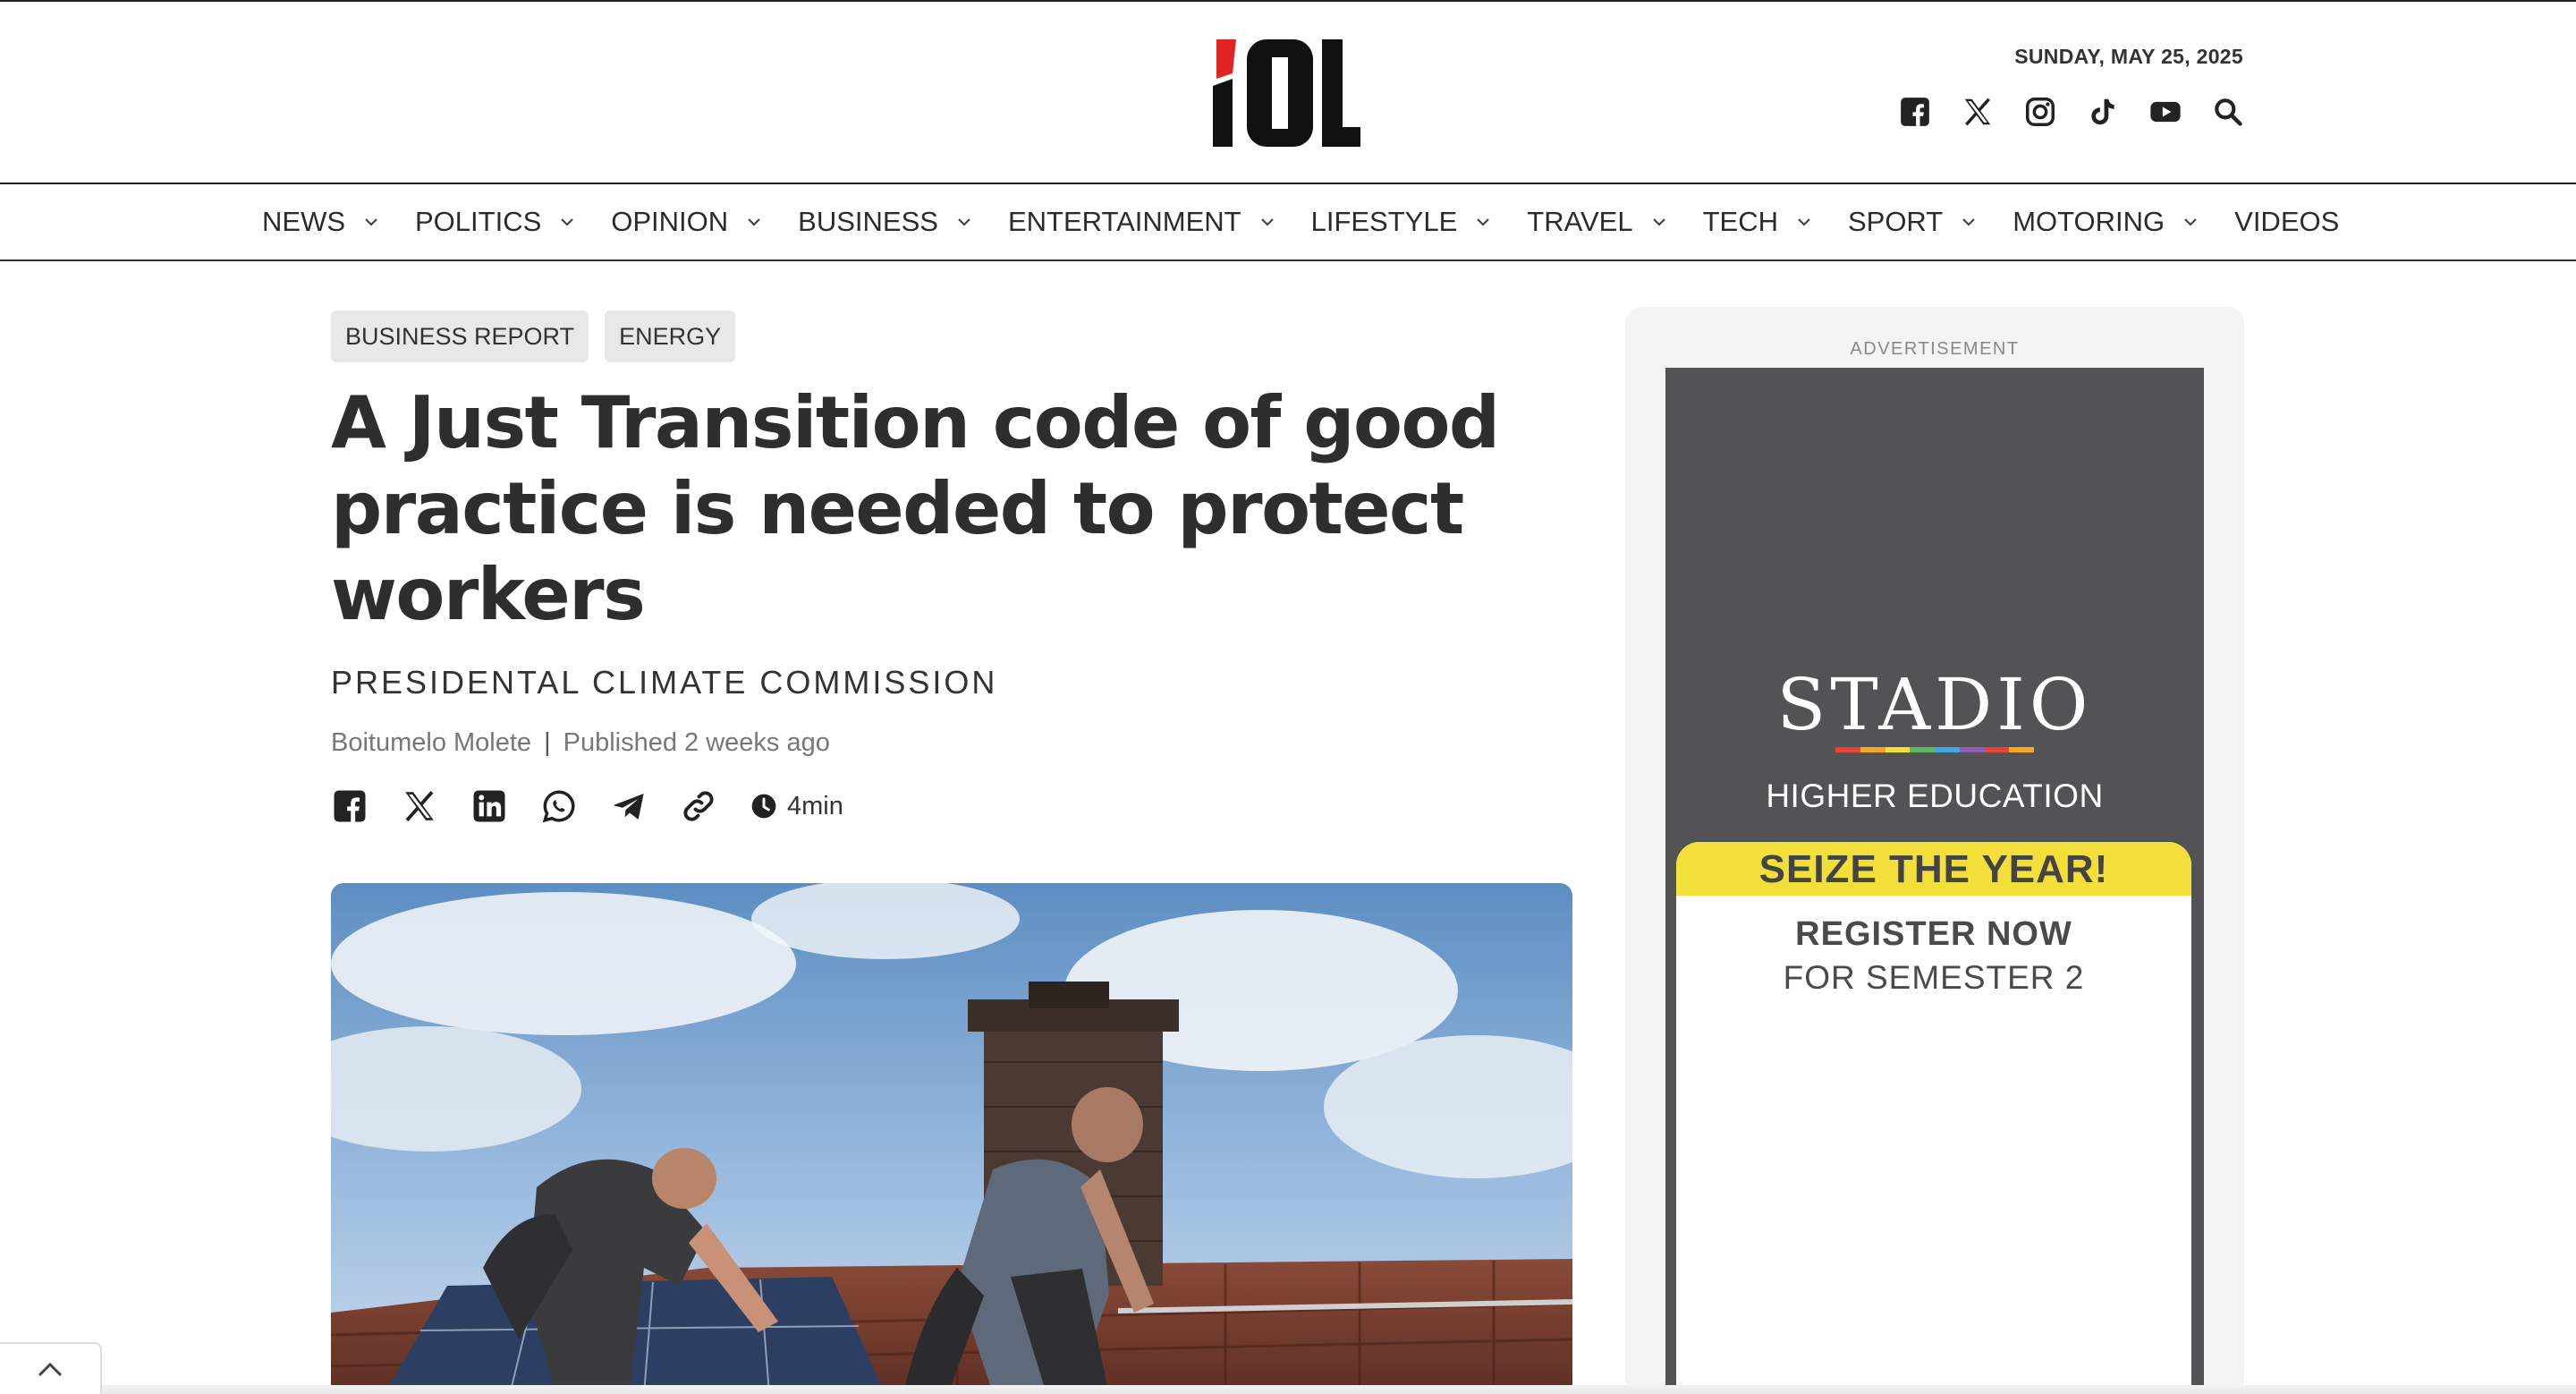 This screenshot has height=1394, width=2576. I want to click on chevron-up-icon, so click(50, 1370).